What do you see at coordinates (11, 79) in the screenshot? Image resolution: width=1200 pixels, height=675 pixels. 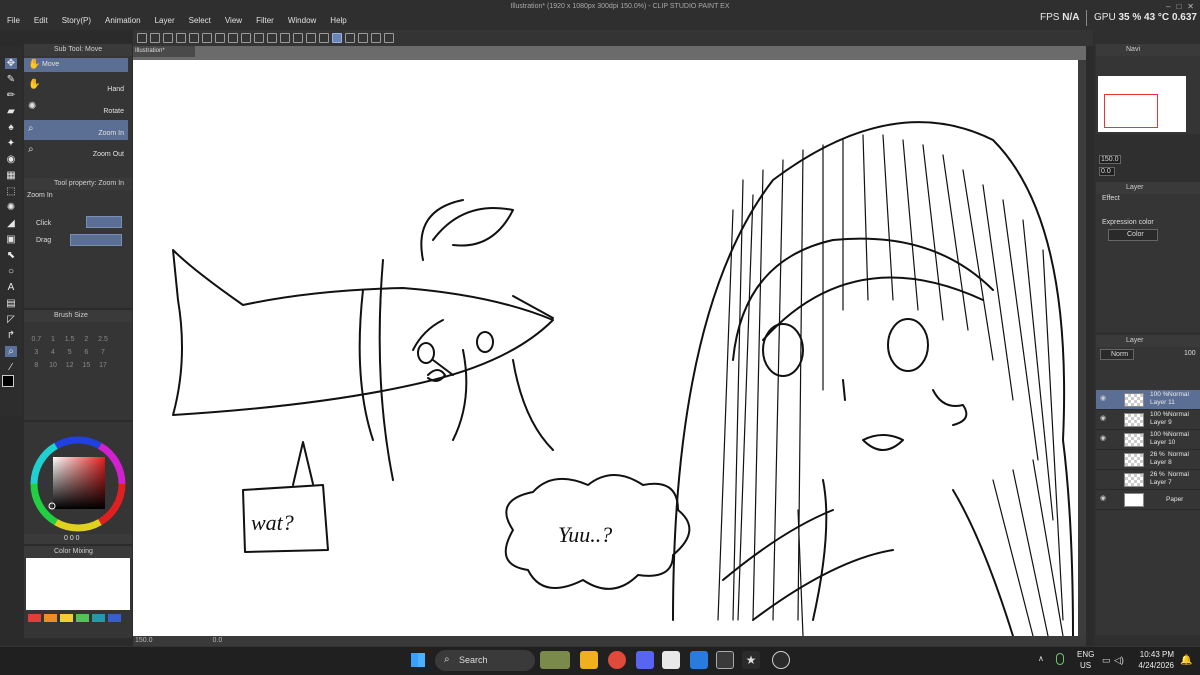 I see `pen-tool-icon: ✎` at bounding box center [11, 79].